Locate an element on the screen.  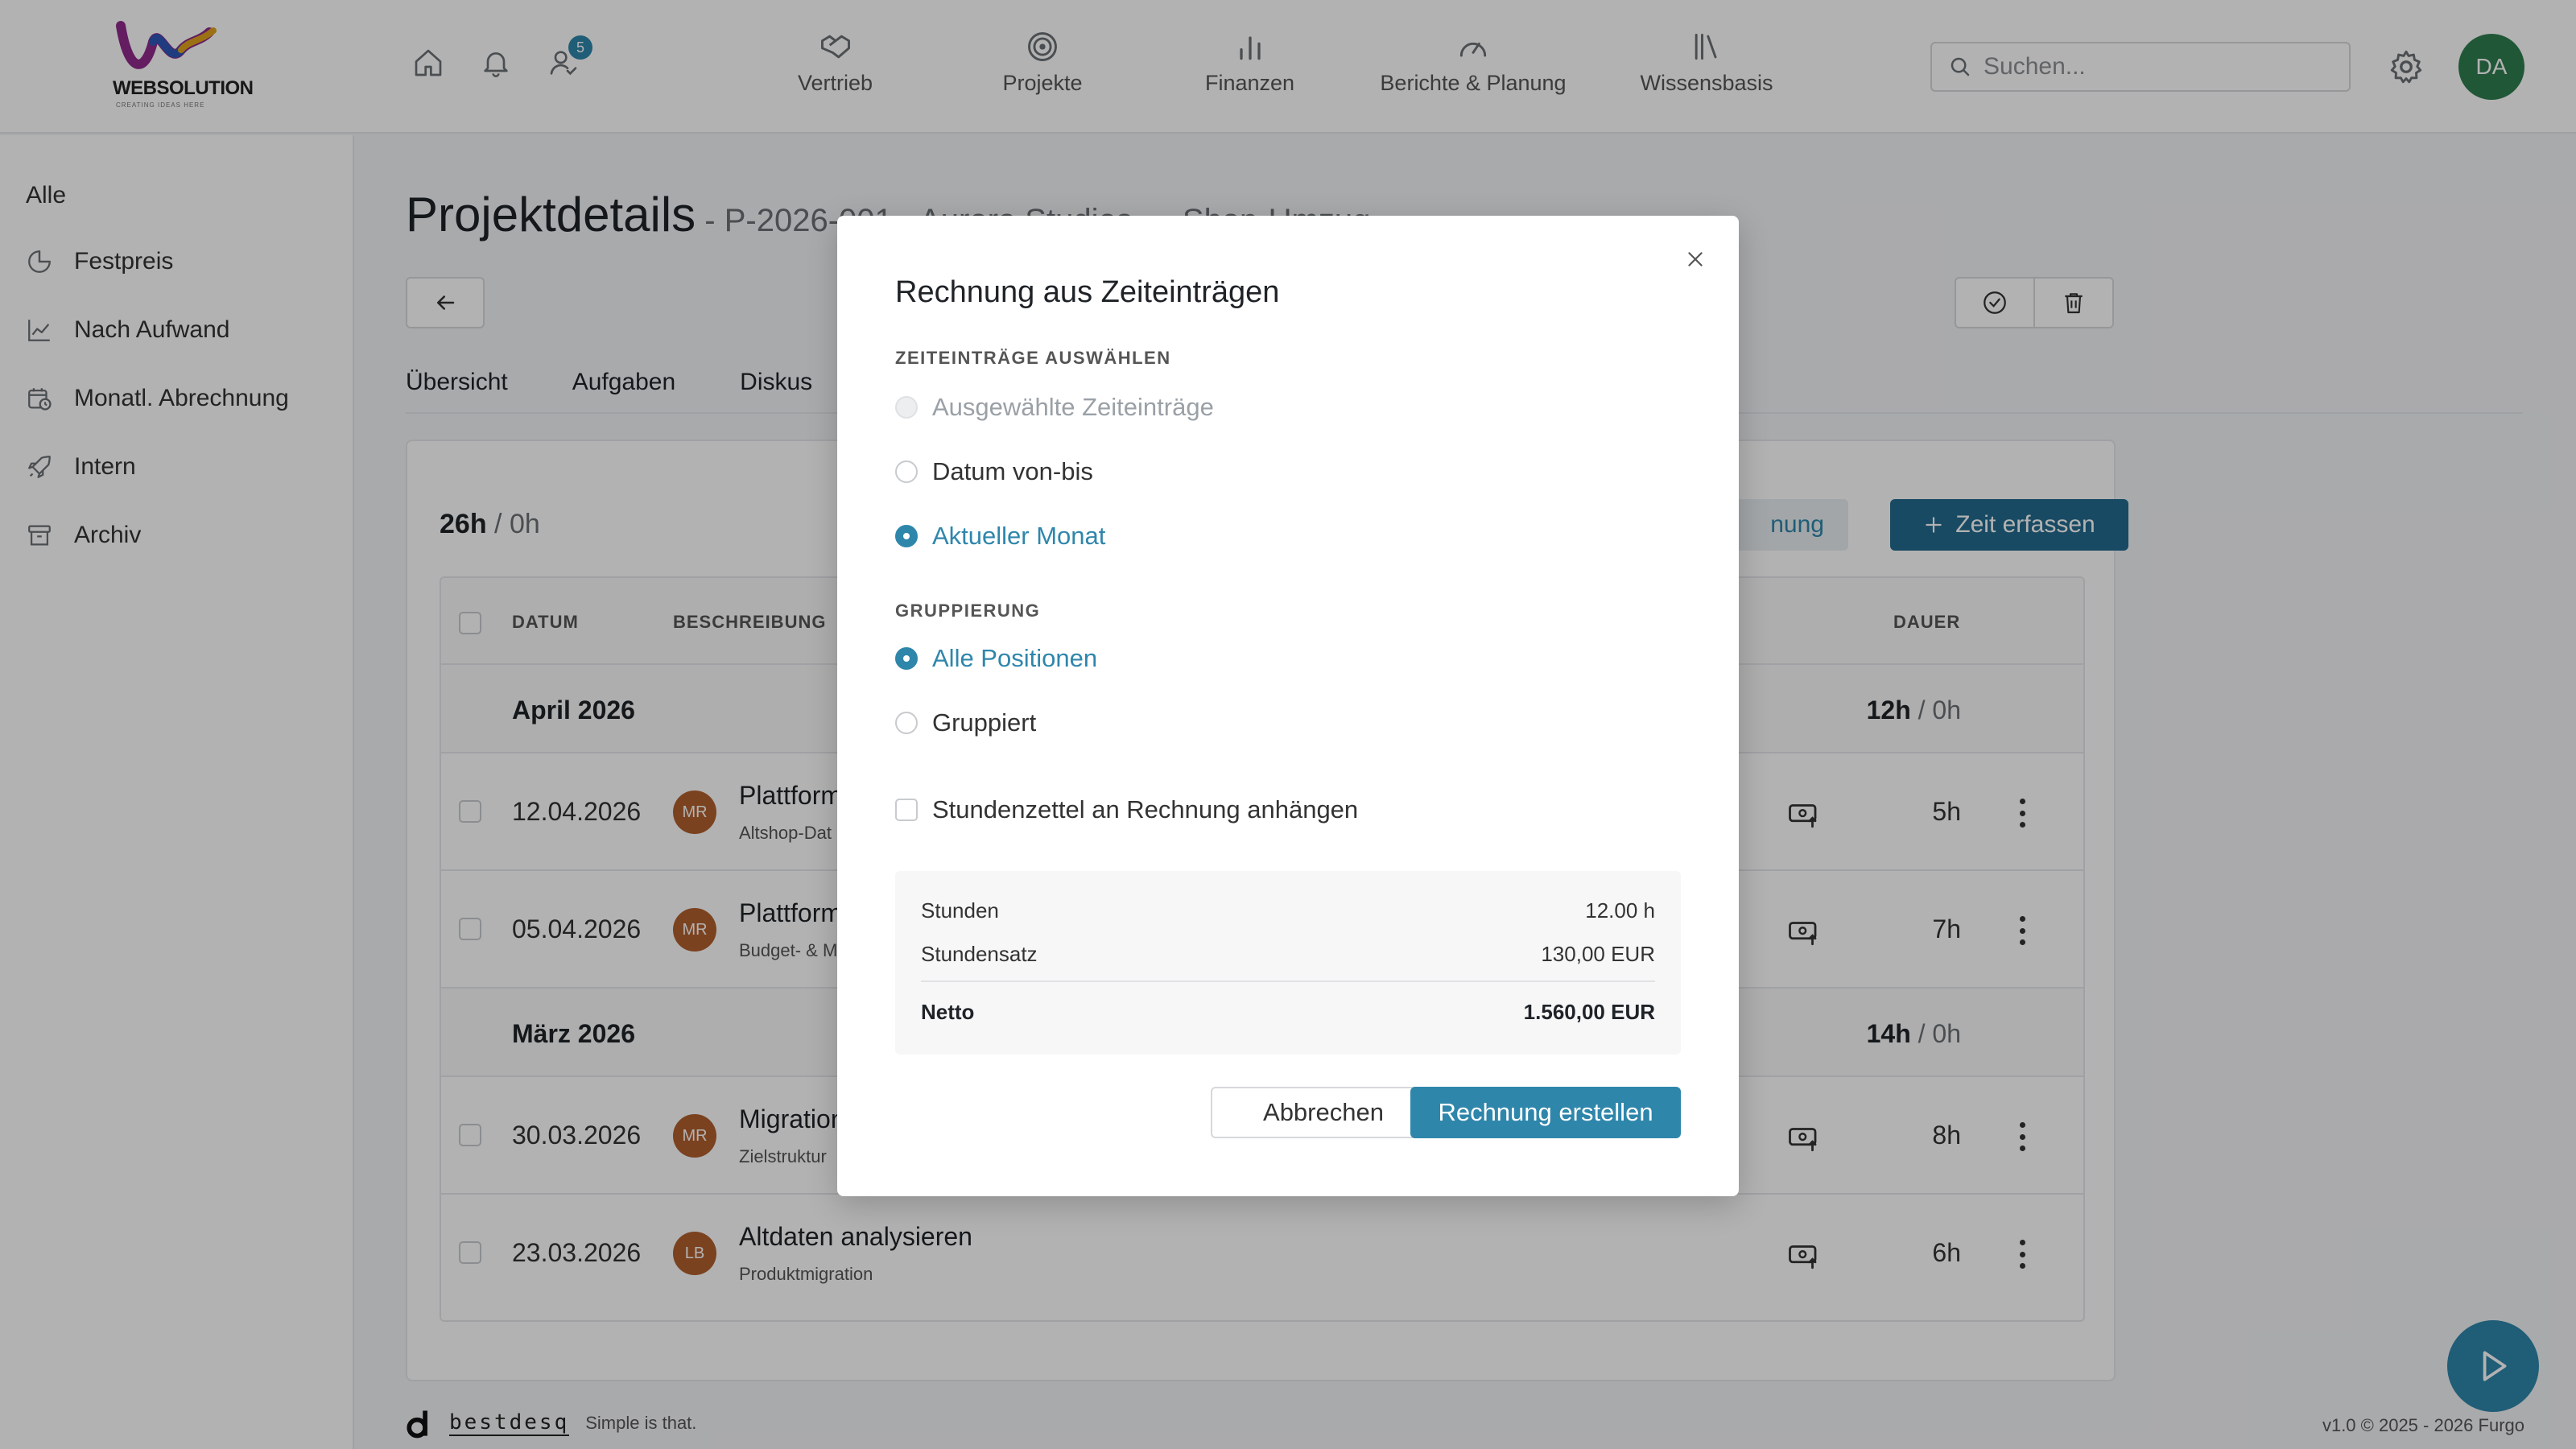
radio-current-month: Aktueller Monat is located at coordinates (1000, 536).